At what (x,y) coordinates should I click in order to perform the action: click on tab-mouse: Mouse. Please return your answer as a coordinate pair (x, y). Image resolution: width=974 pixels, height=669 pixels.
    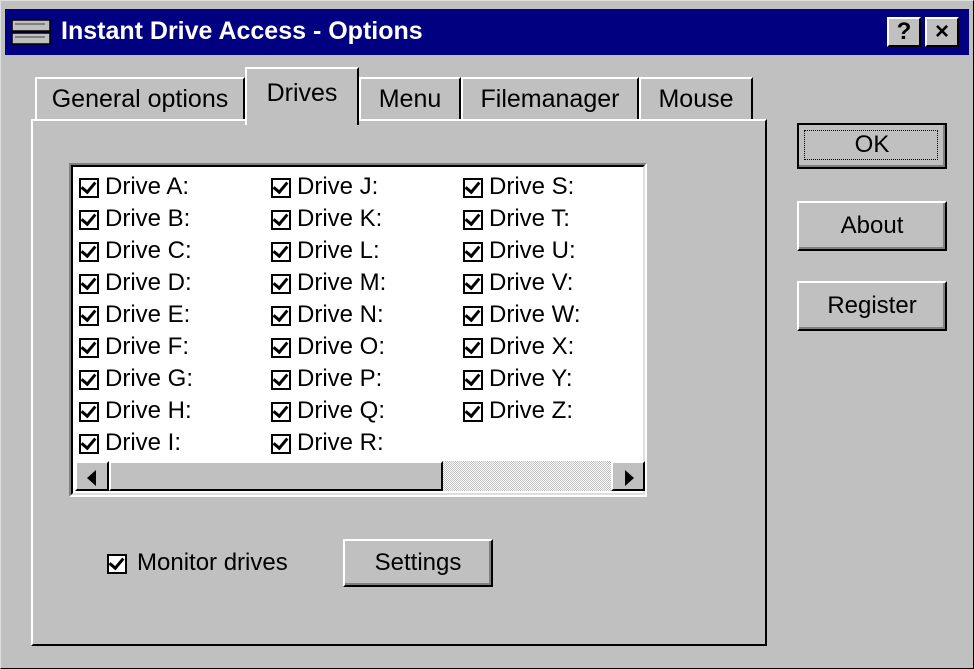
    Looking at the image, I should click on (696, 99).